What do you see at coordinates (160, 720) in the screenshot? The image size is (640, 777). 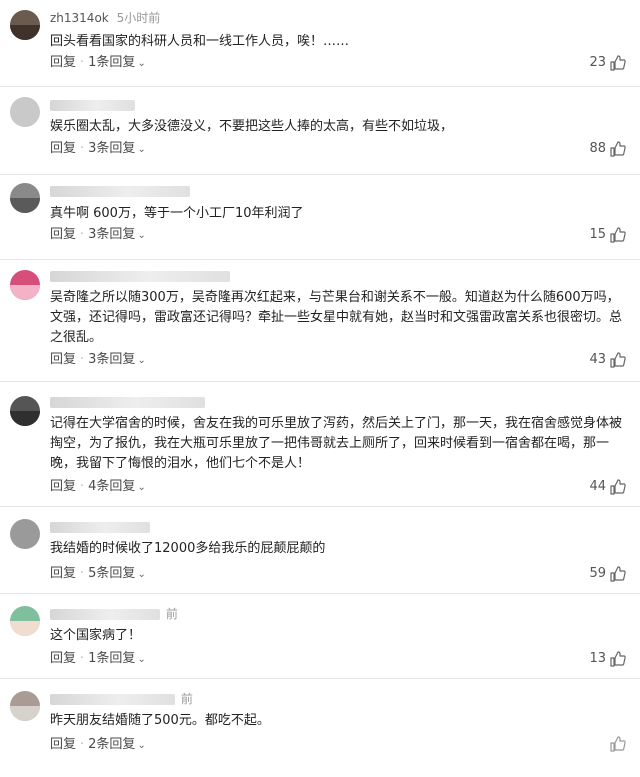 I see `comment-text: 昨天朋友结婚随了500元。都吃不起。` at bounding box center [160, 720].